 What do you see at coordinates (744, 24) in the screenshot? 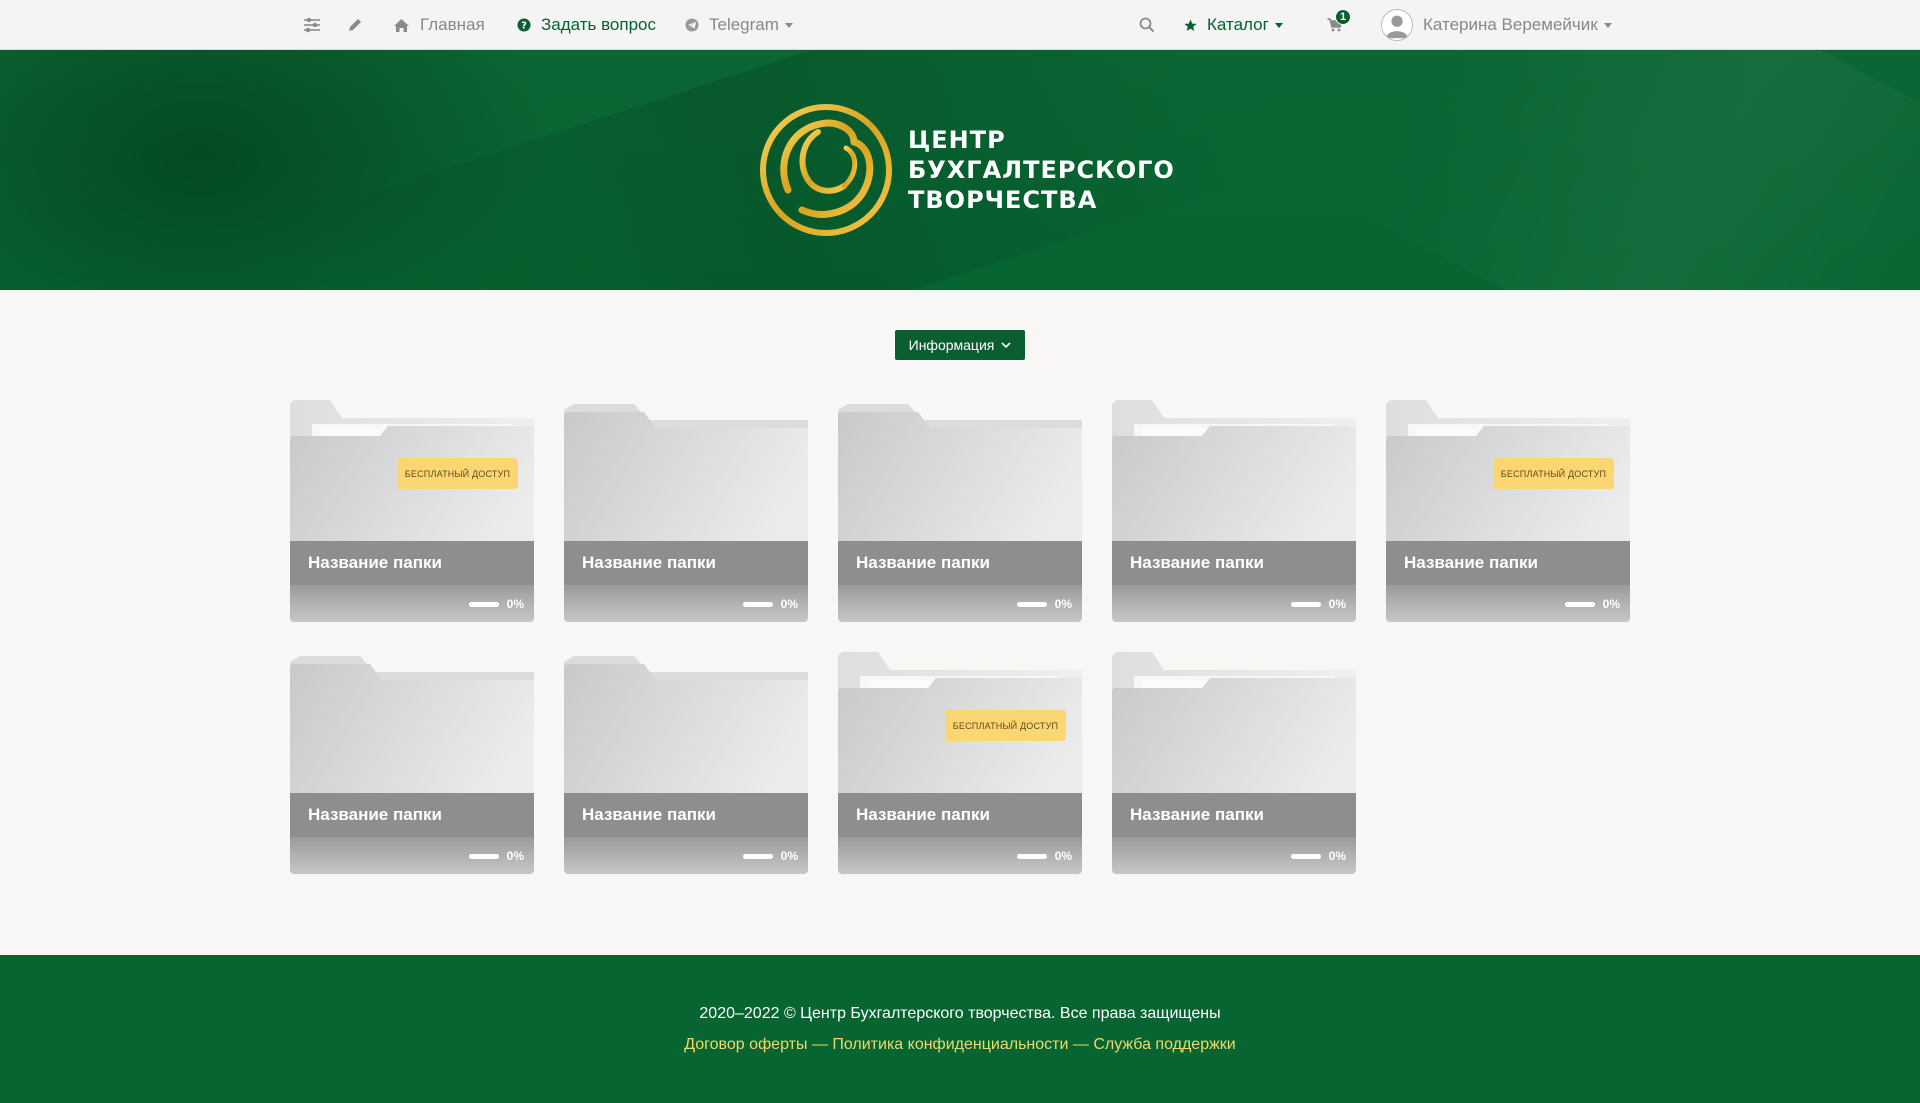
I see `nav-telegram-label: Telegram` at bounding box center [744, 24].